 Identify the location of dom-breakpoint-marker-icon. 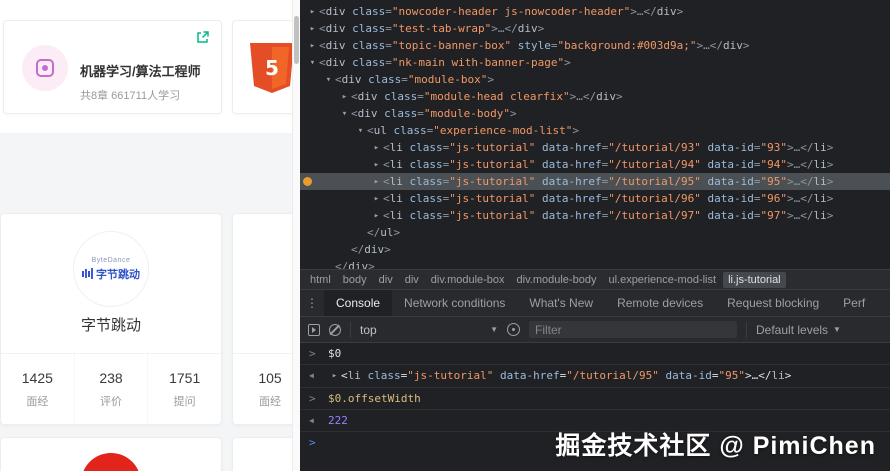
(307, 181).